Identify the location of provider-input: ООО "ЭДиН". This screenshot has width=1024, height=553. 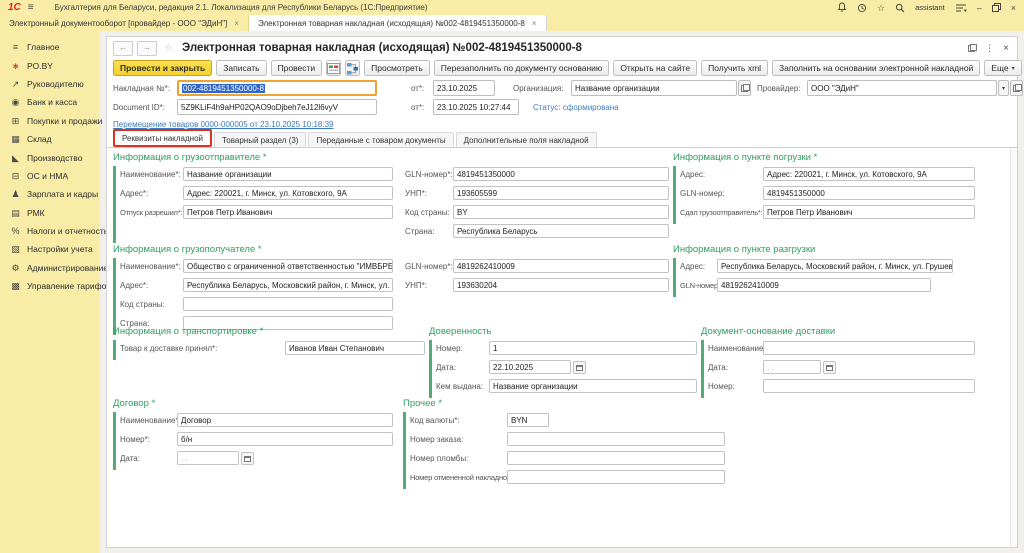
(902, 88).